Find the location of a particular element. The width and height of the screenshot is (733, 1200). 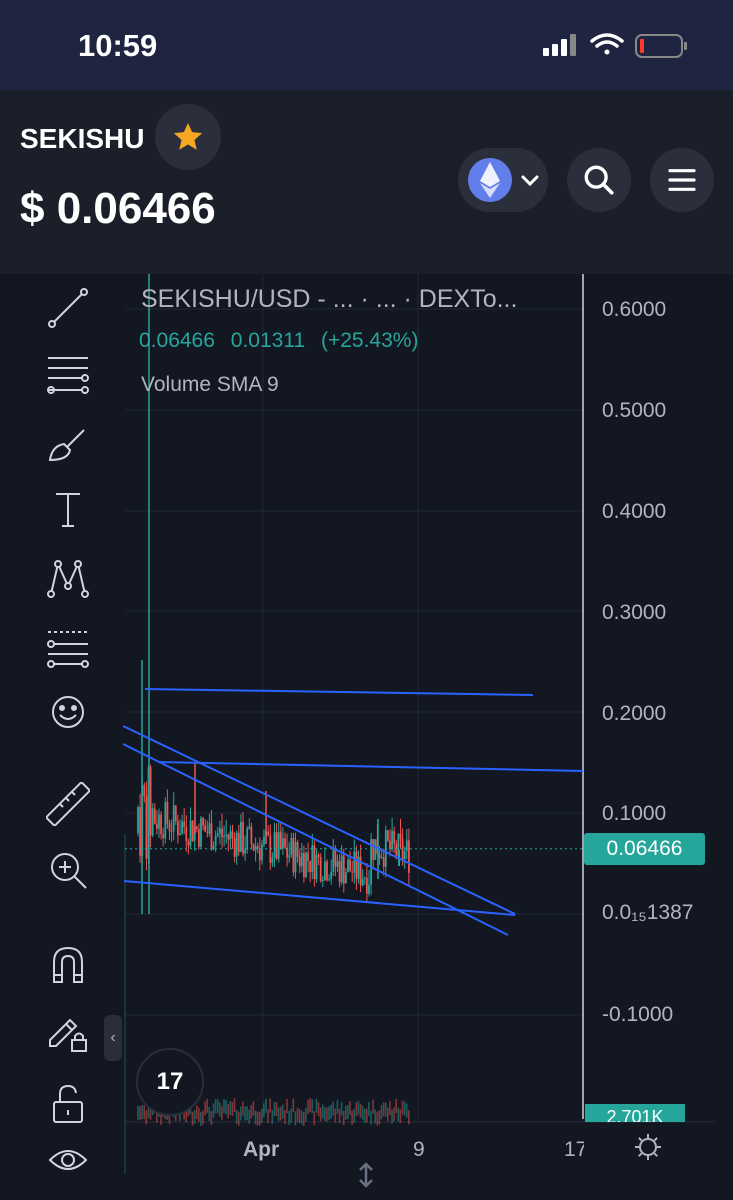

search-button is located at coordinates (599, 180).